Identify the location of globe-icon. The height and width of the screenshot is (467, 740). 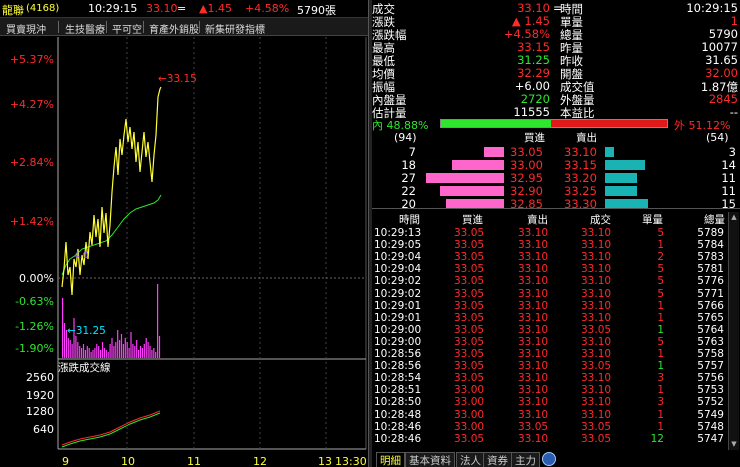
(549, 459).